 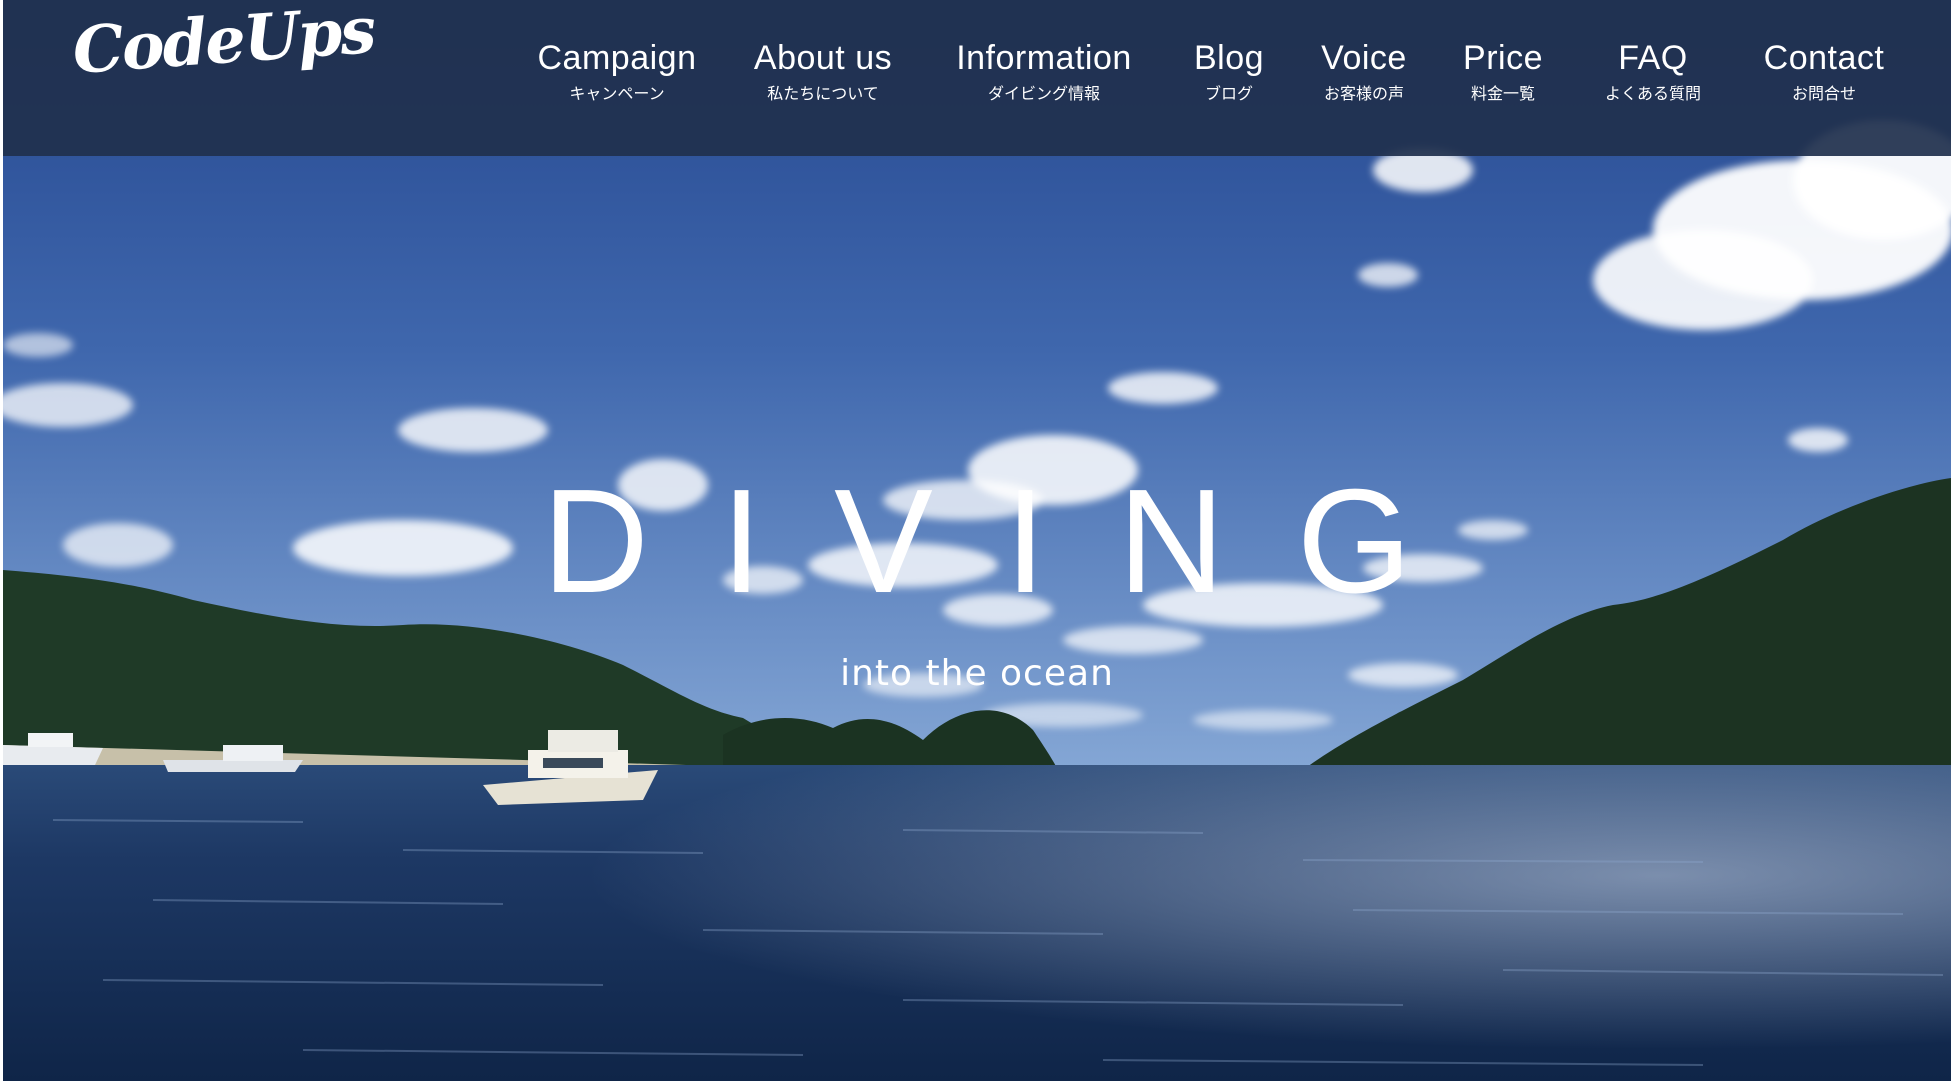 I want to click on hero-title: DIVING, so click(x=1013, y=541).